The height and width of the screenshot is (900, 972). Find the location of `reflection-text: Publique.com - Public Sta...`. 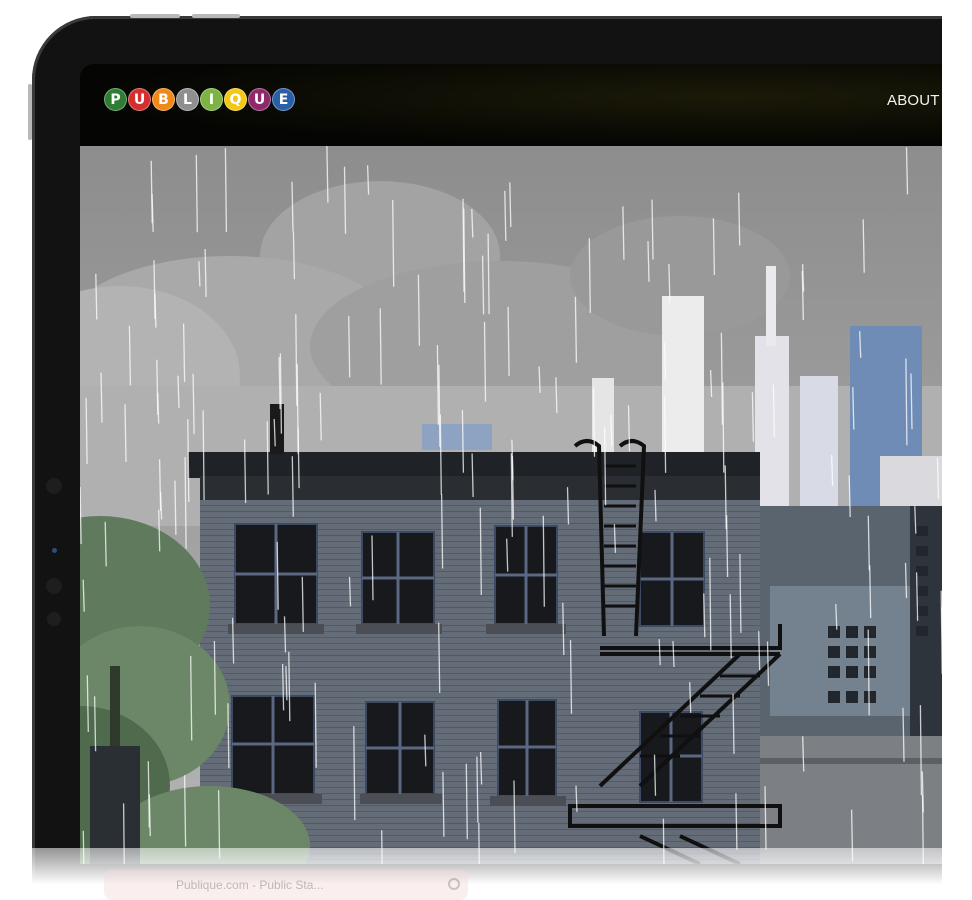

reflection-text: Publique.com - Public Sta... is located at coordinates (250, 885).